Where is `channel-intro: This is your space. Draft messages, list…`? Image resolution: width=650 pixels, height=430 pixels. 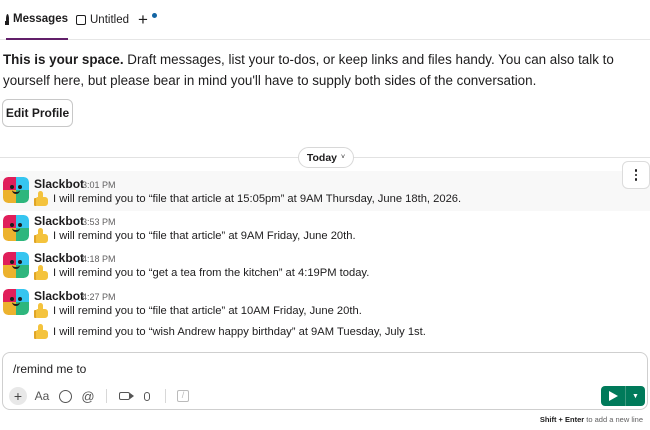
channel-intro: This is your space. Draft messages, list… is located at coordinates (323, 70).